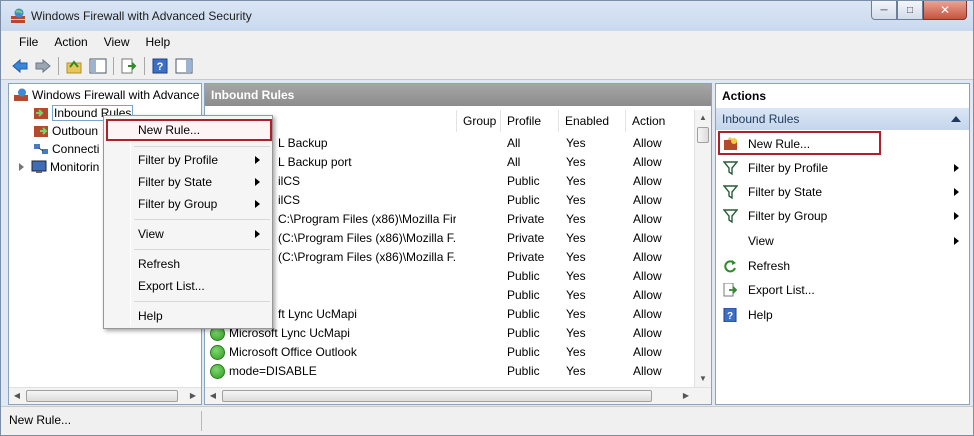 The height and width of the screenshot is (436, 974). Describe the element at coordinates (450, 333) in the screenshot. I see `table-row: Microsoft Lync UcMapi Public Yes Allow` at that location.